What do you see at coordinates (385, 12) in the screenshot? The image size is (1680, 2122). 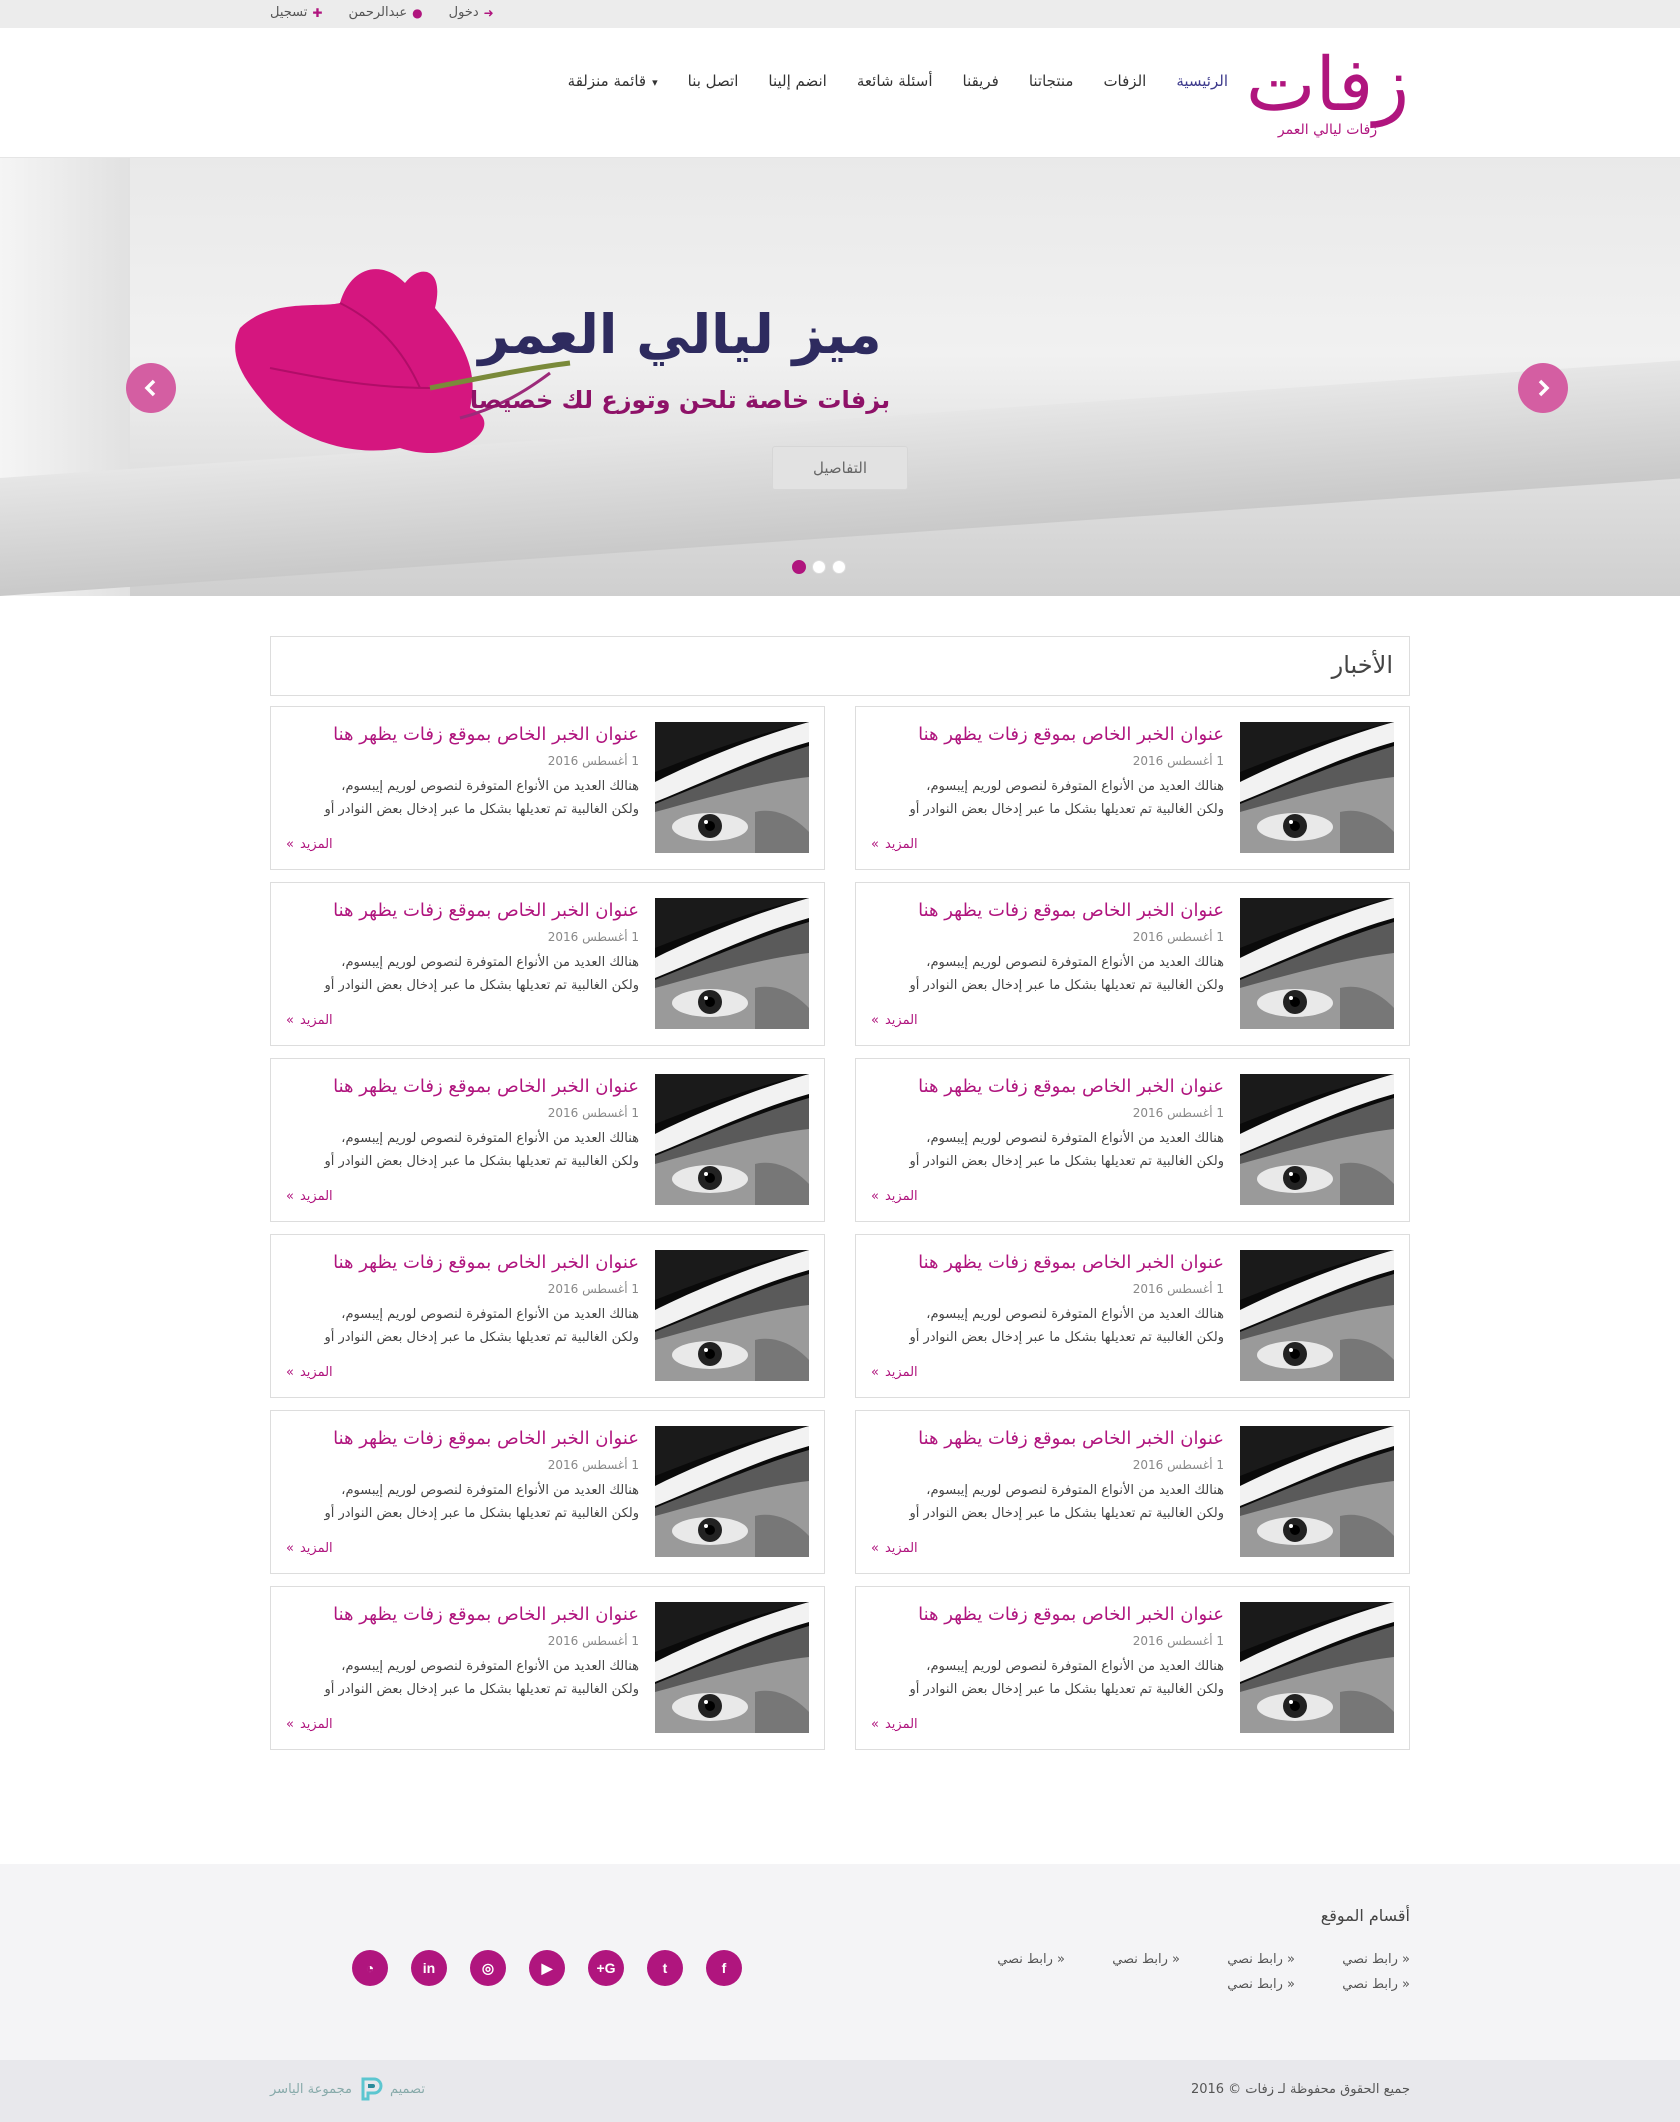 I see `user-link: عبدالرحمن ●` at bounding box center [385, 12].